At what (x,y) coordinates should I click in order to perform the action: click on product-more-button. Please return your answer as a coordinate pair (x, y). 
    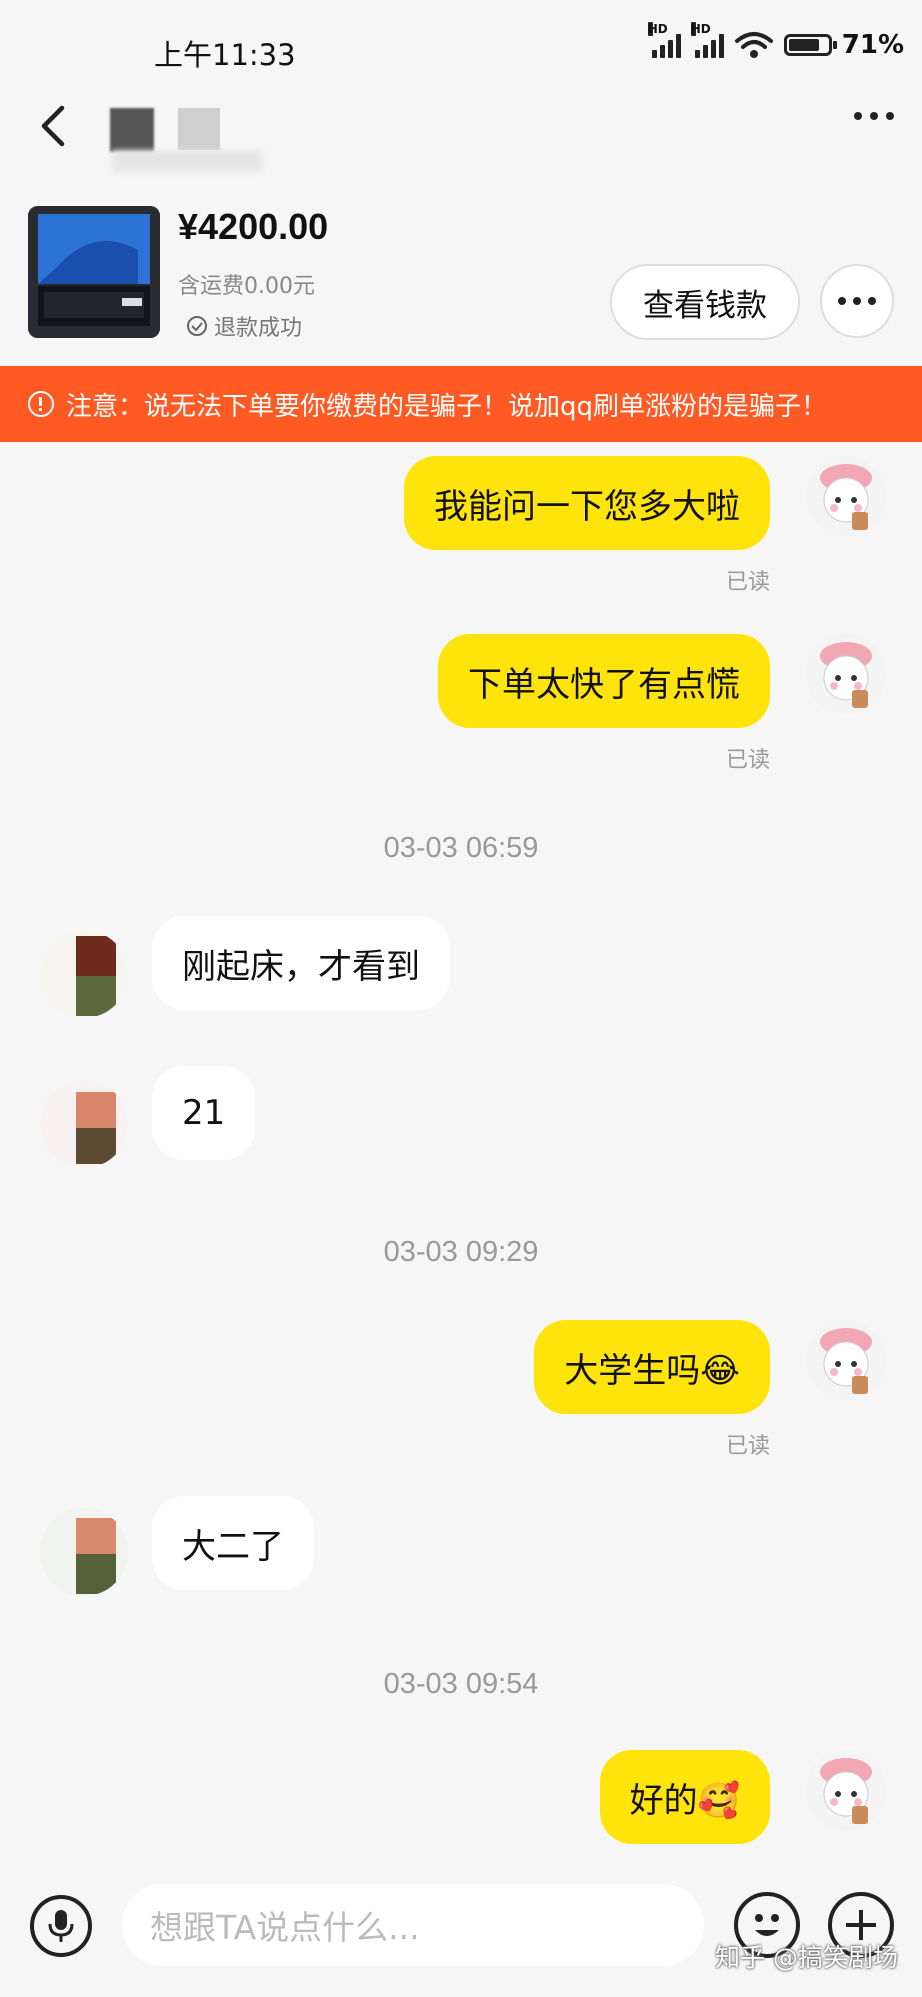
    Looking at the image, I should click on (857, 301).